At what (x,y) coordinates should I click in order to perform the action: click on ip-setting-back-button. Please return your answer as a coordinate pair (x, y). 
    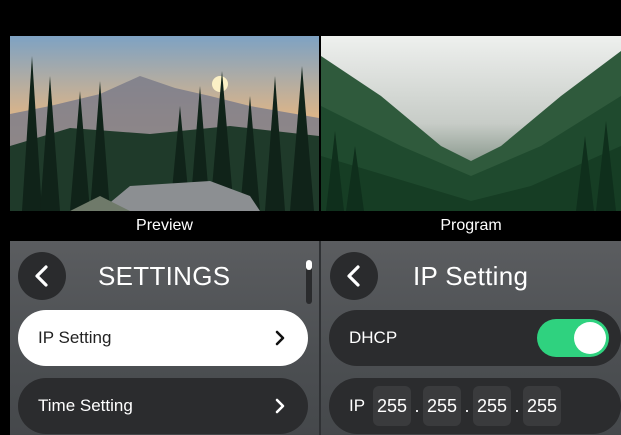
    Looking at the image, I should click on (354, 276).